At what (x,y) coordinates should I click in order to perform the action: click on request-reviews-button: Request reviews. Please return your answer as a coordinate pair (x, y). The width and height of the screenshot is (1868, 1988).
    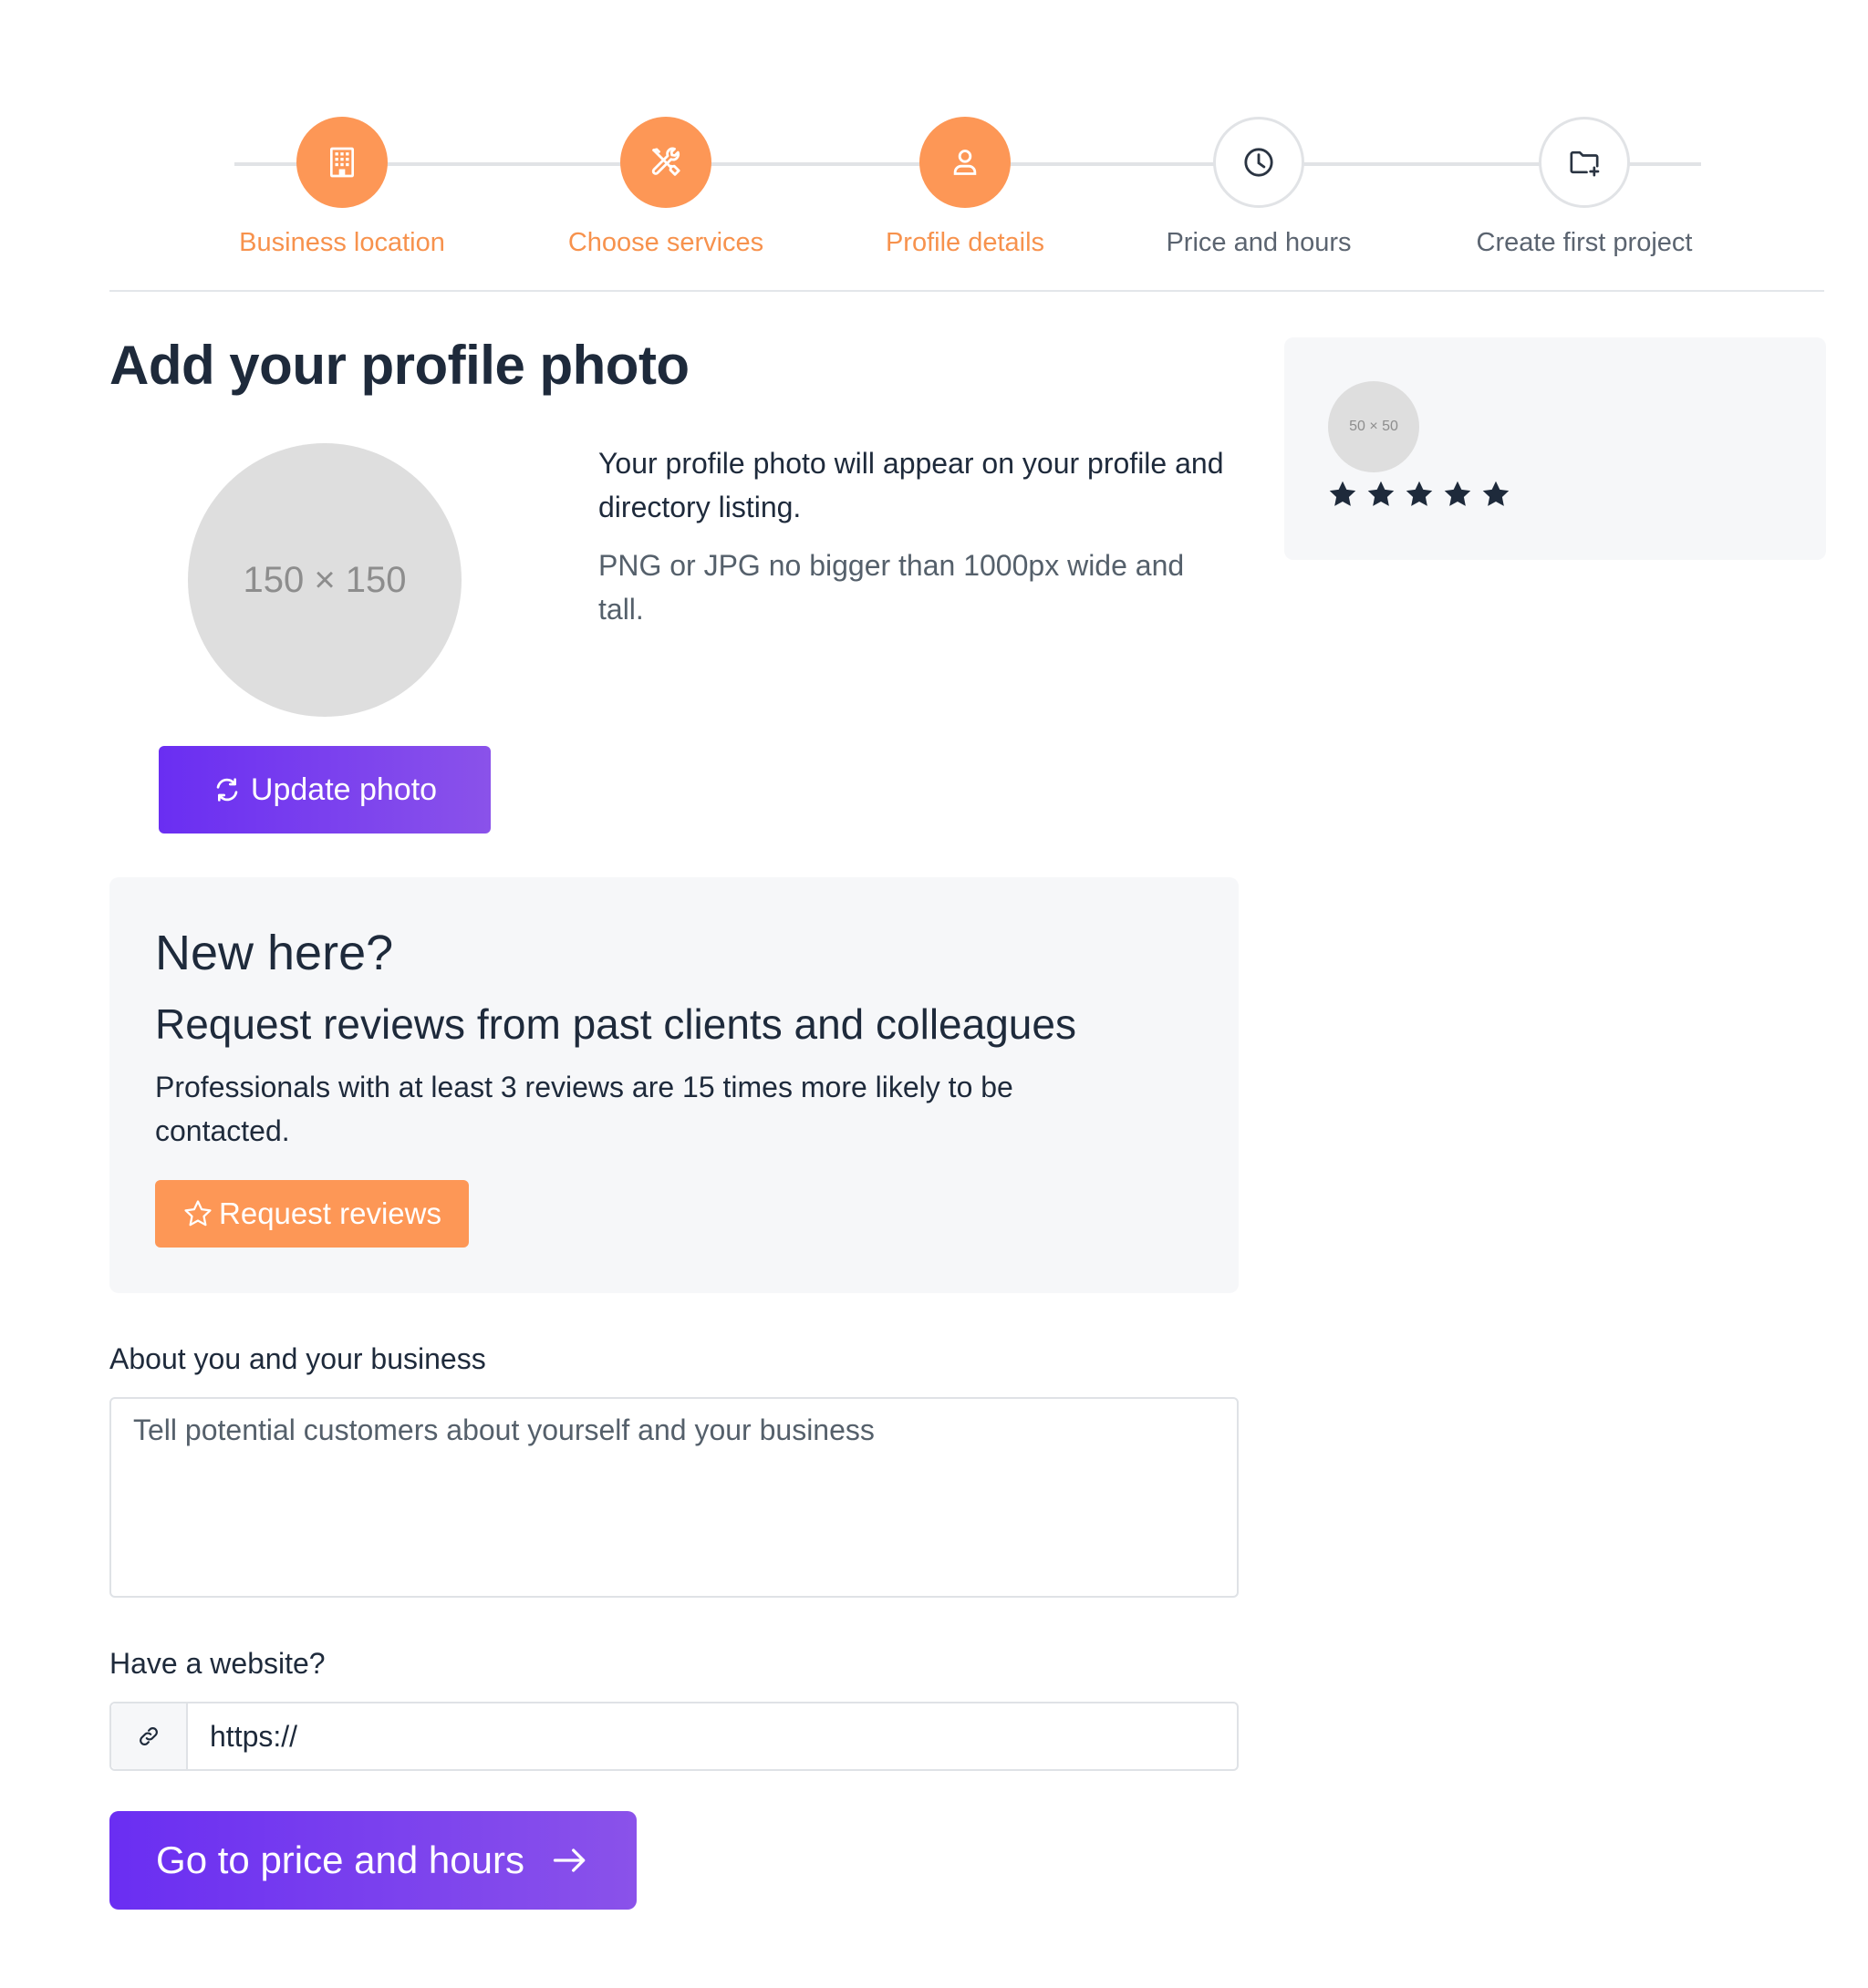
    Looking at the image, I should click on (312, 1214).